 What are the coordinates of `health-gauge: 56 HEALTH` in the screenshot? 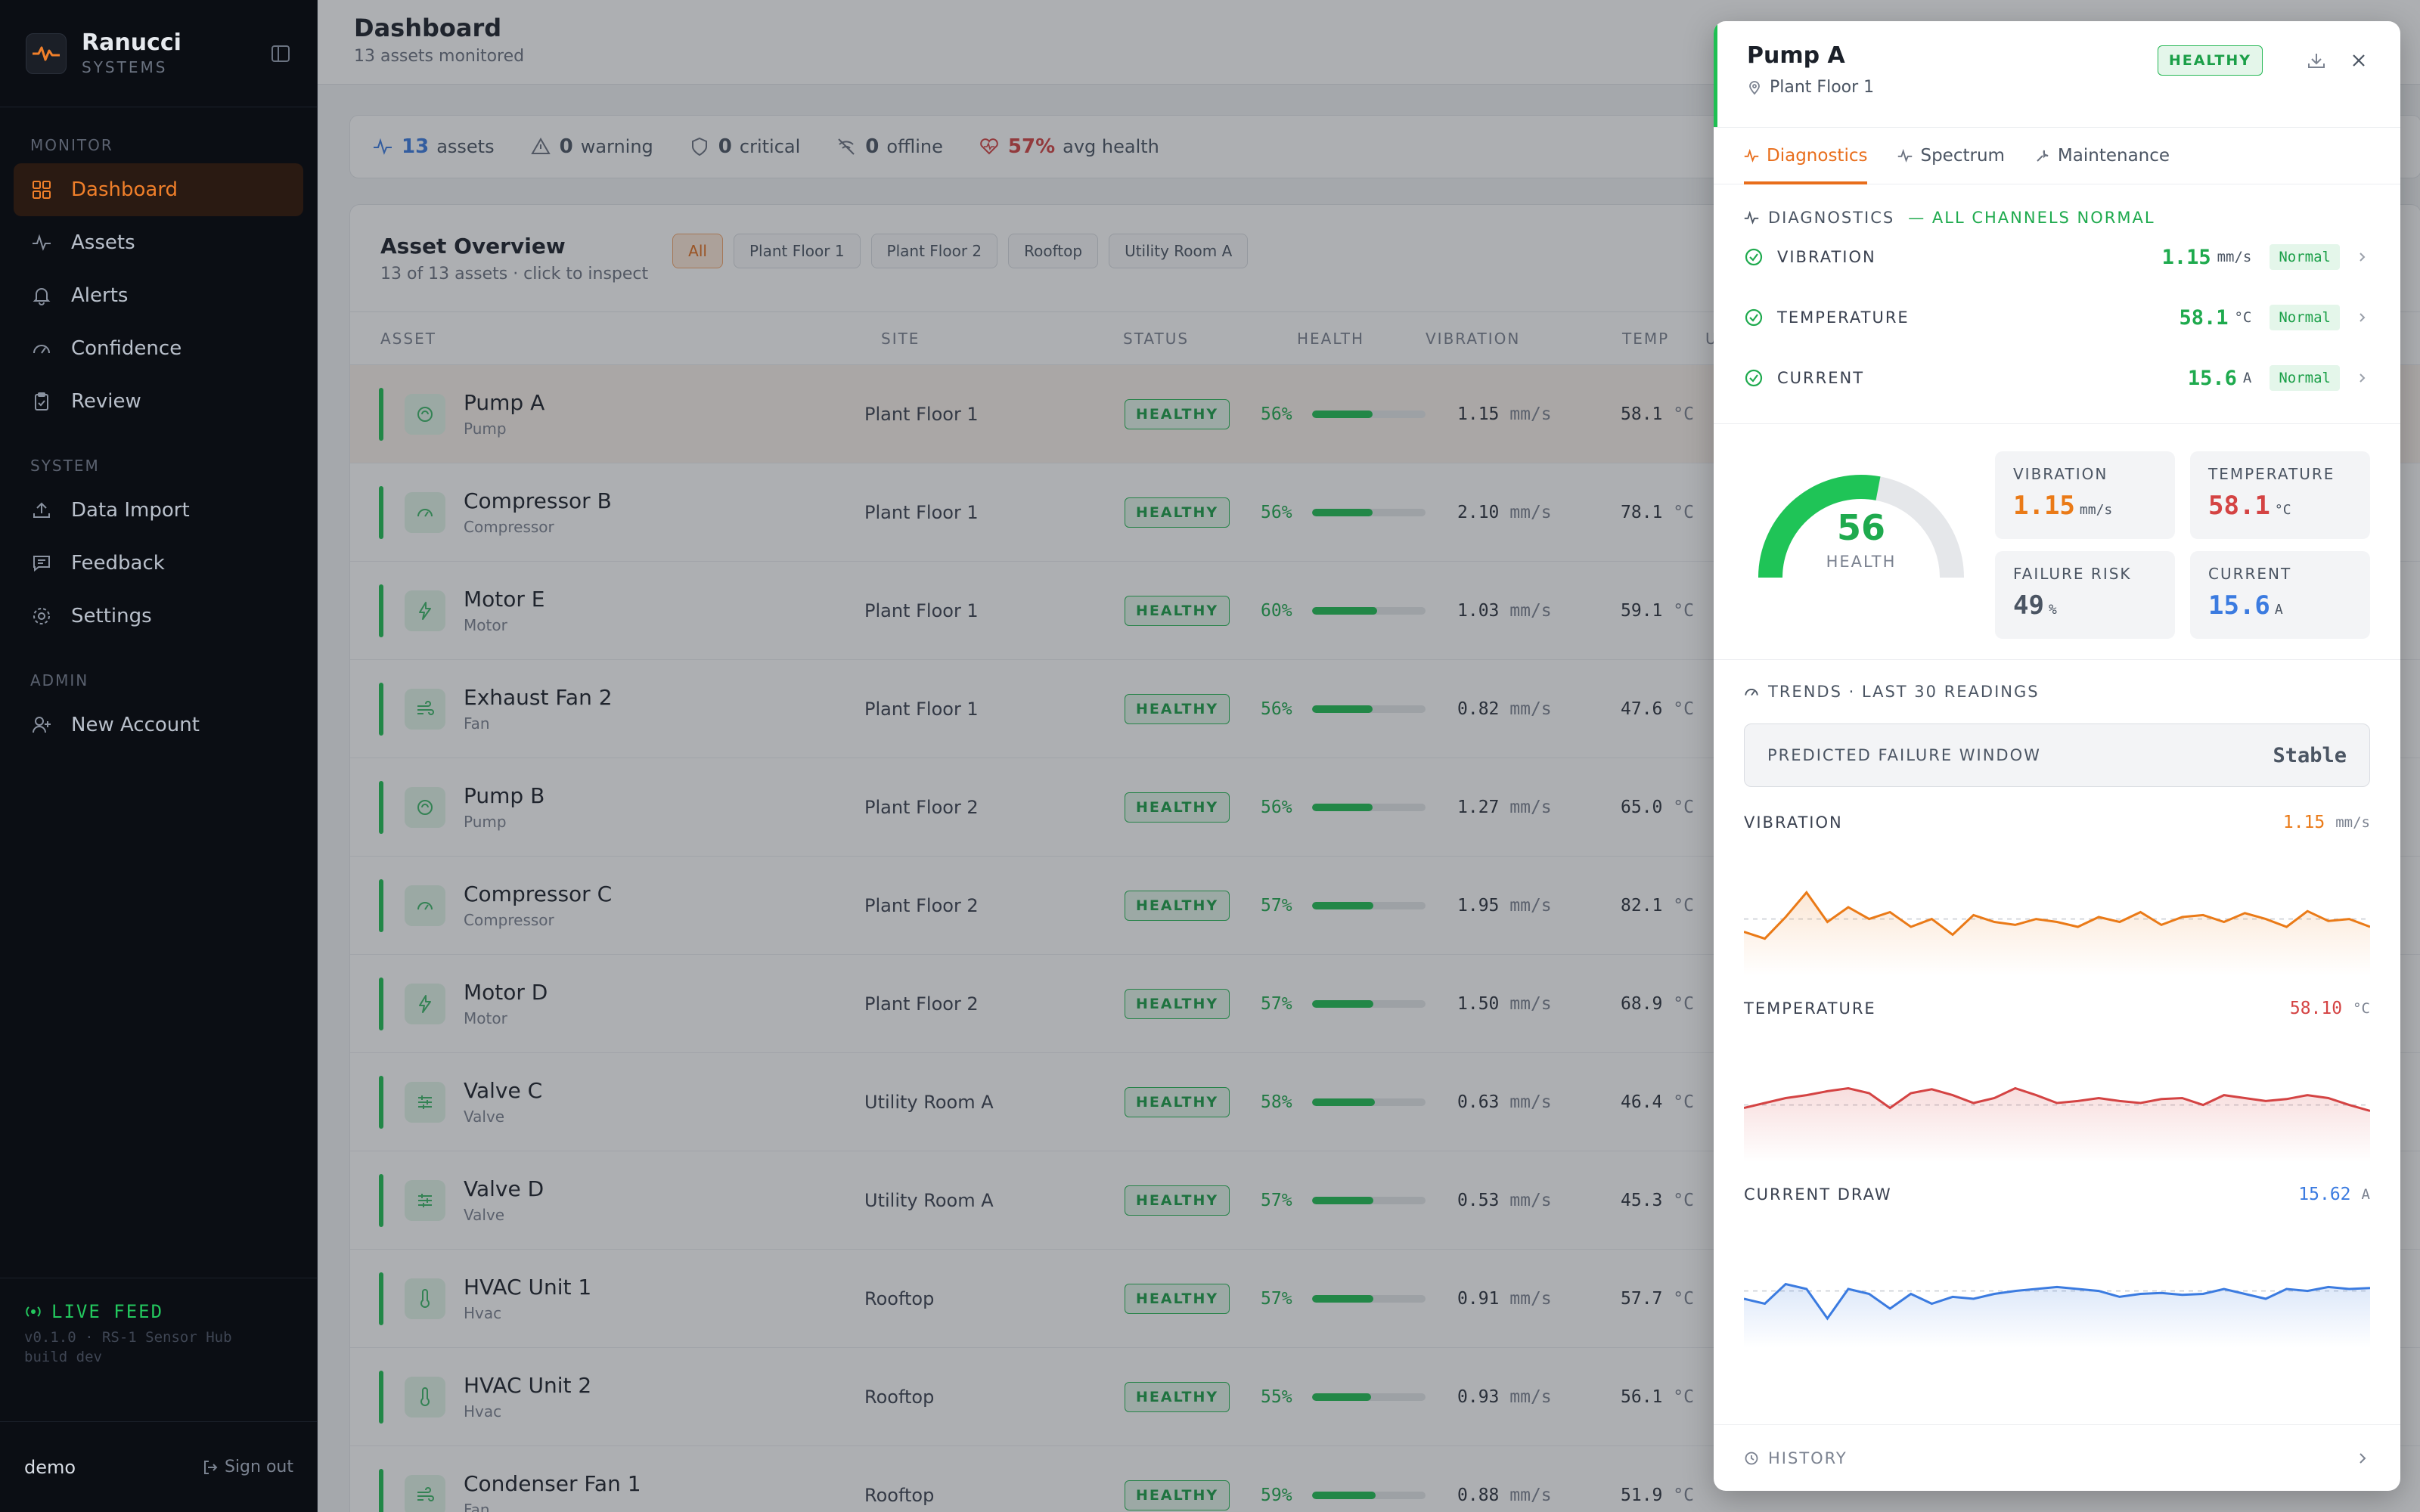 It's located at (1861, 528).